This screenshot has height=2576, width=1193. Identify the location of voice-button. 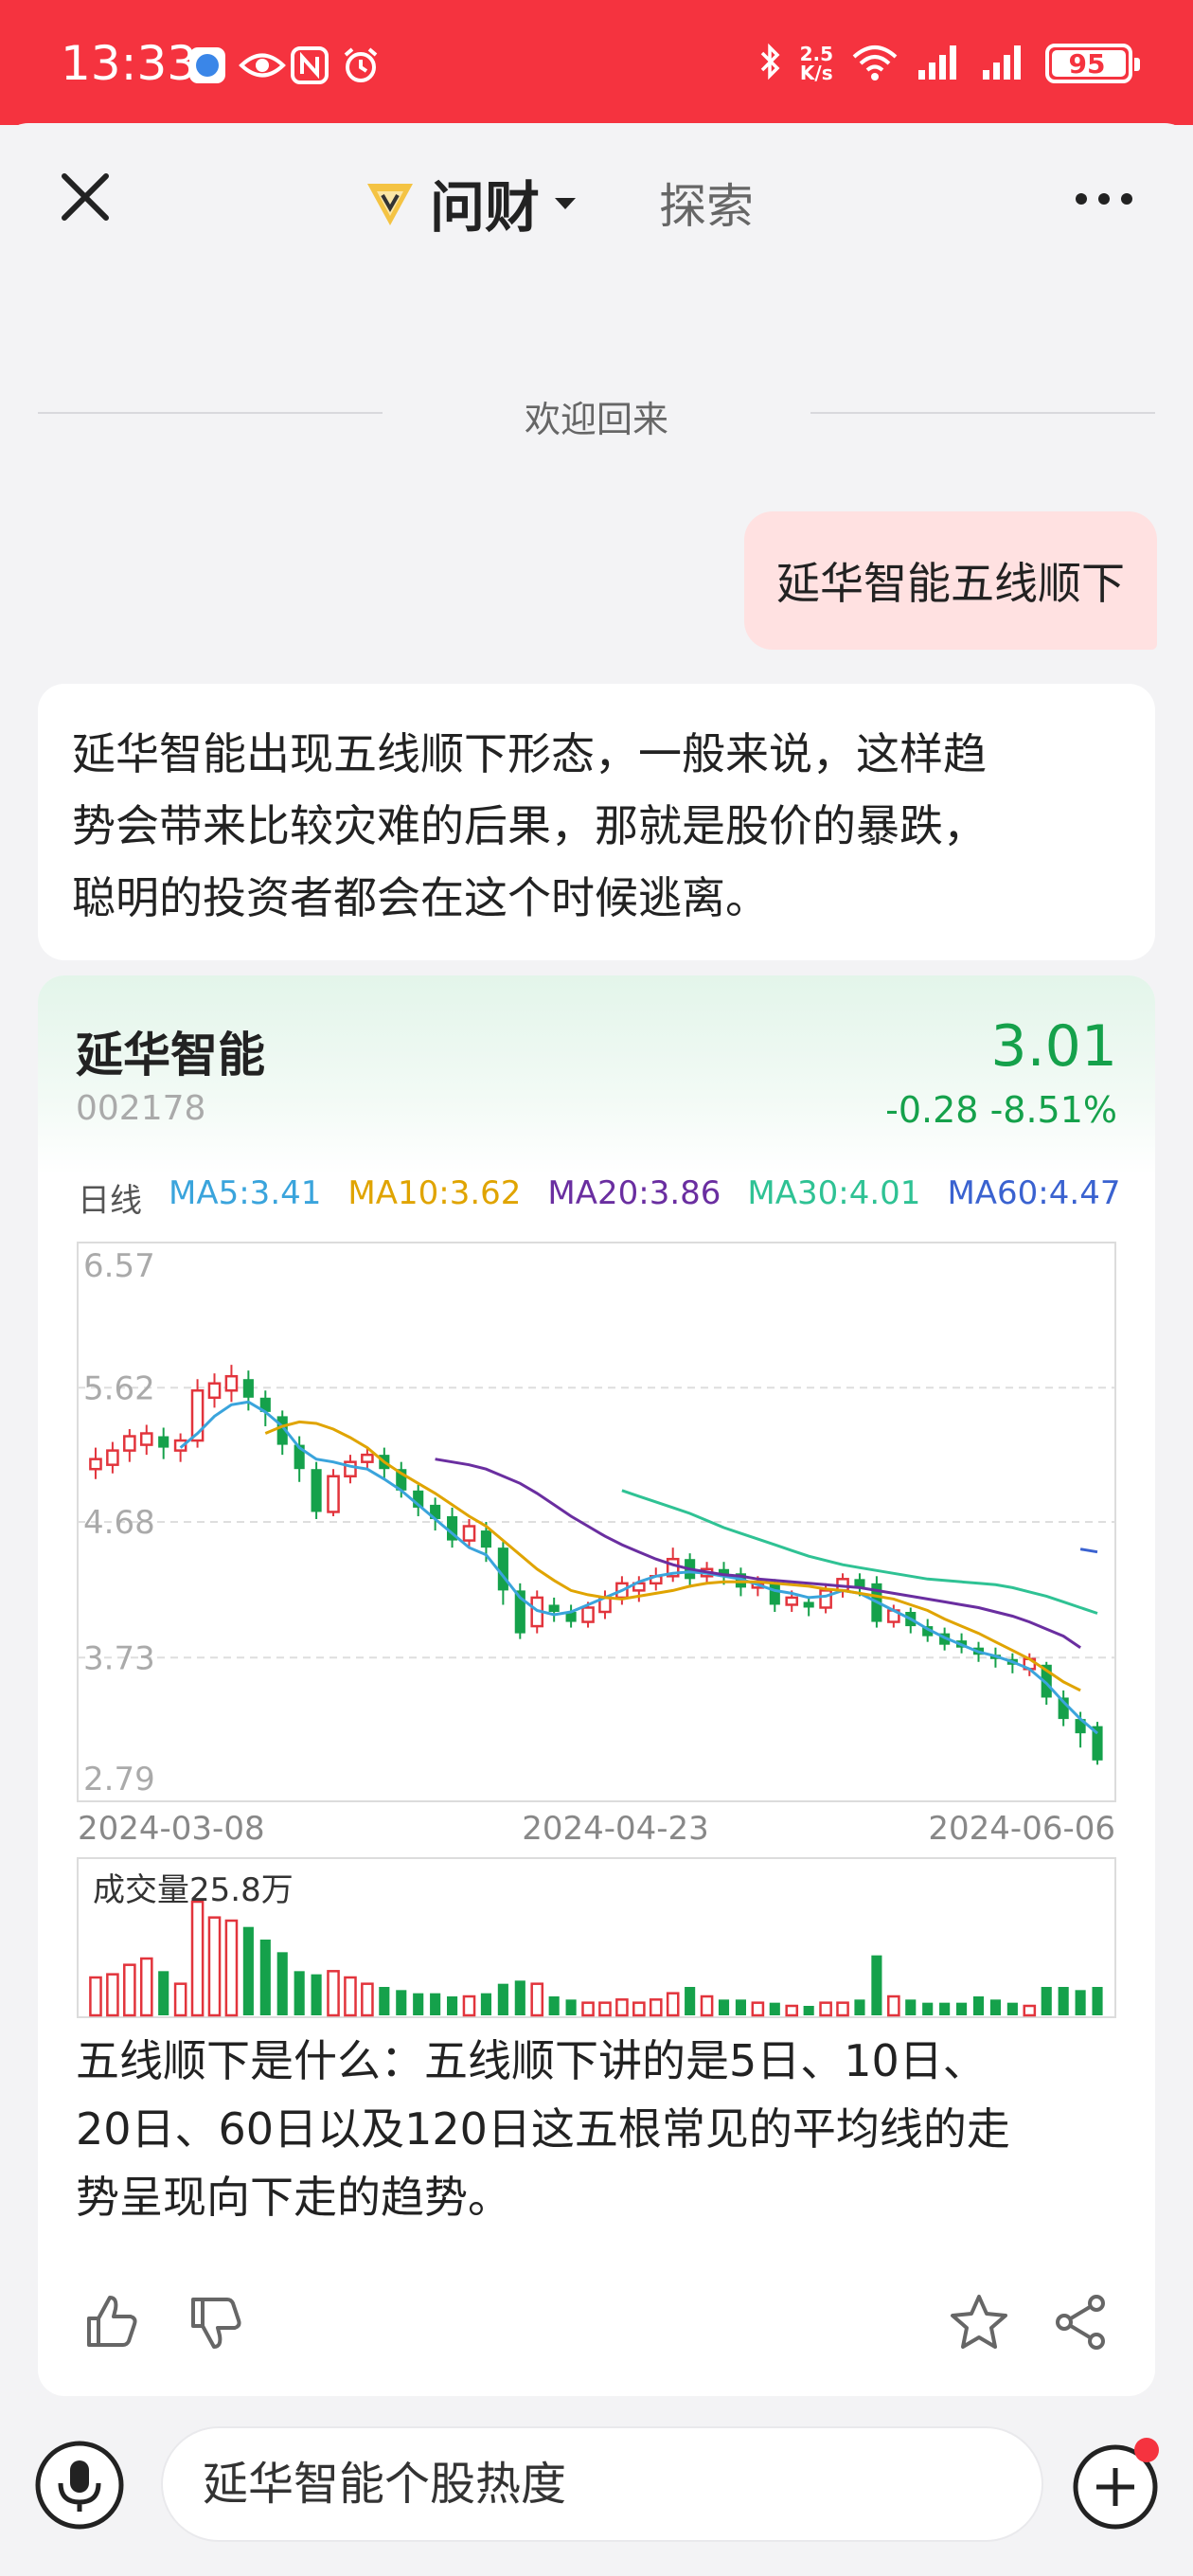
(79, 2485).